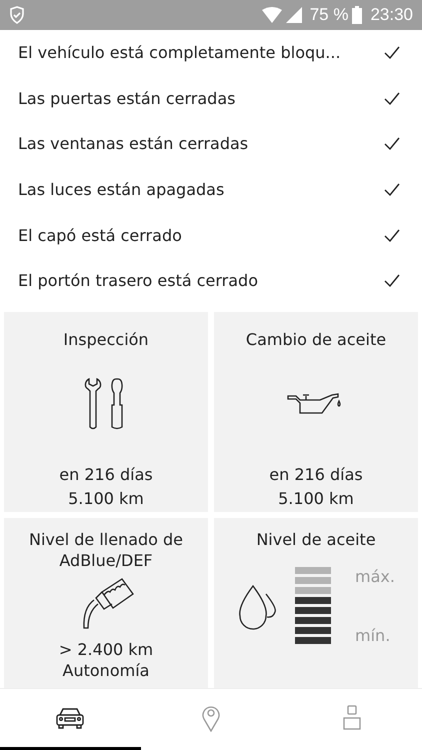 The width and height of the screenshot is (422, 750). I want to click on location-pin-icon, so click(211, 718).